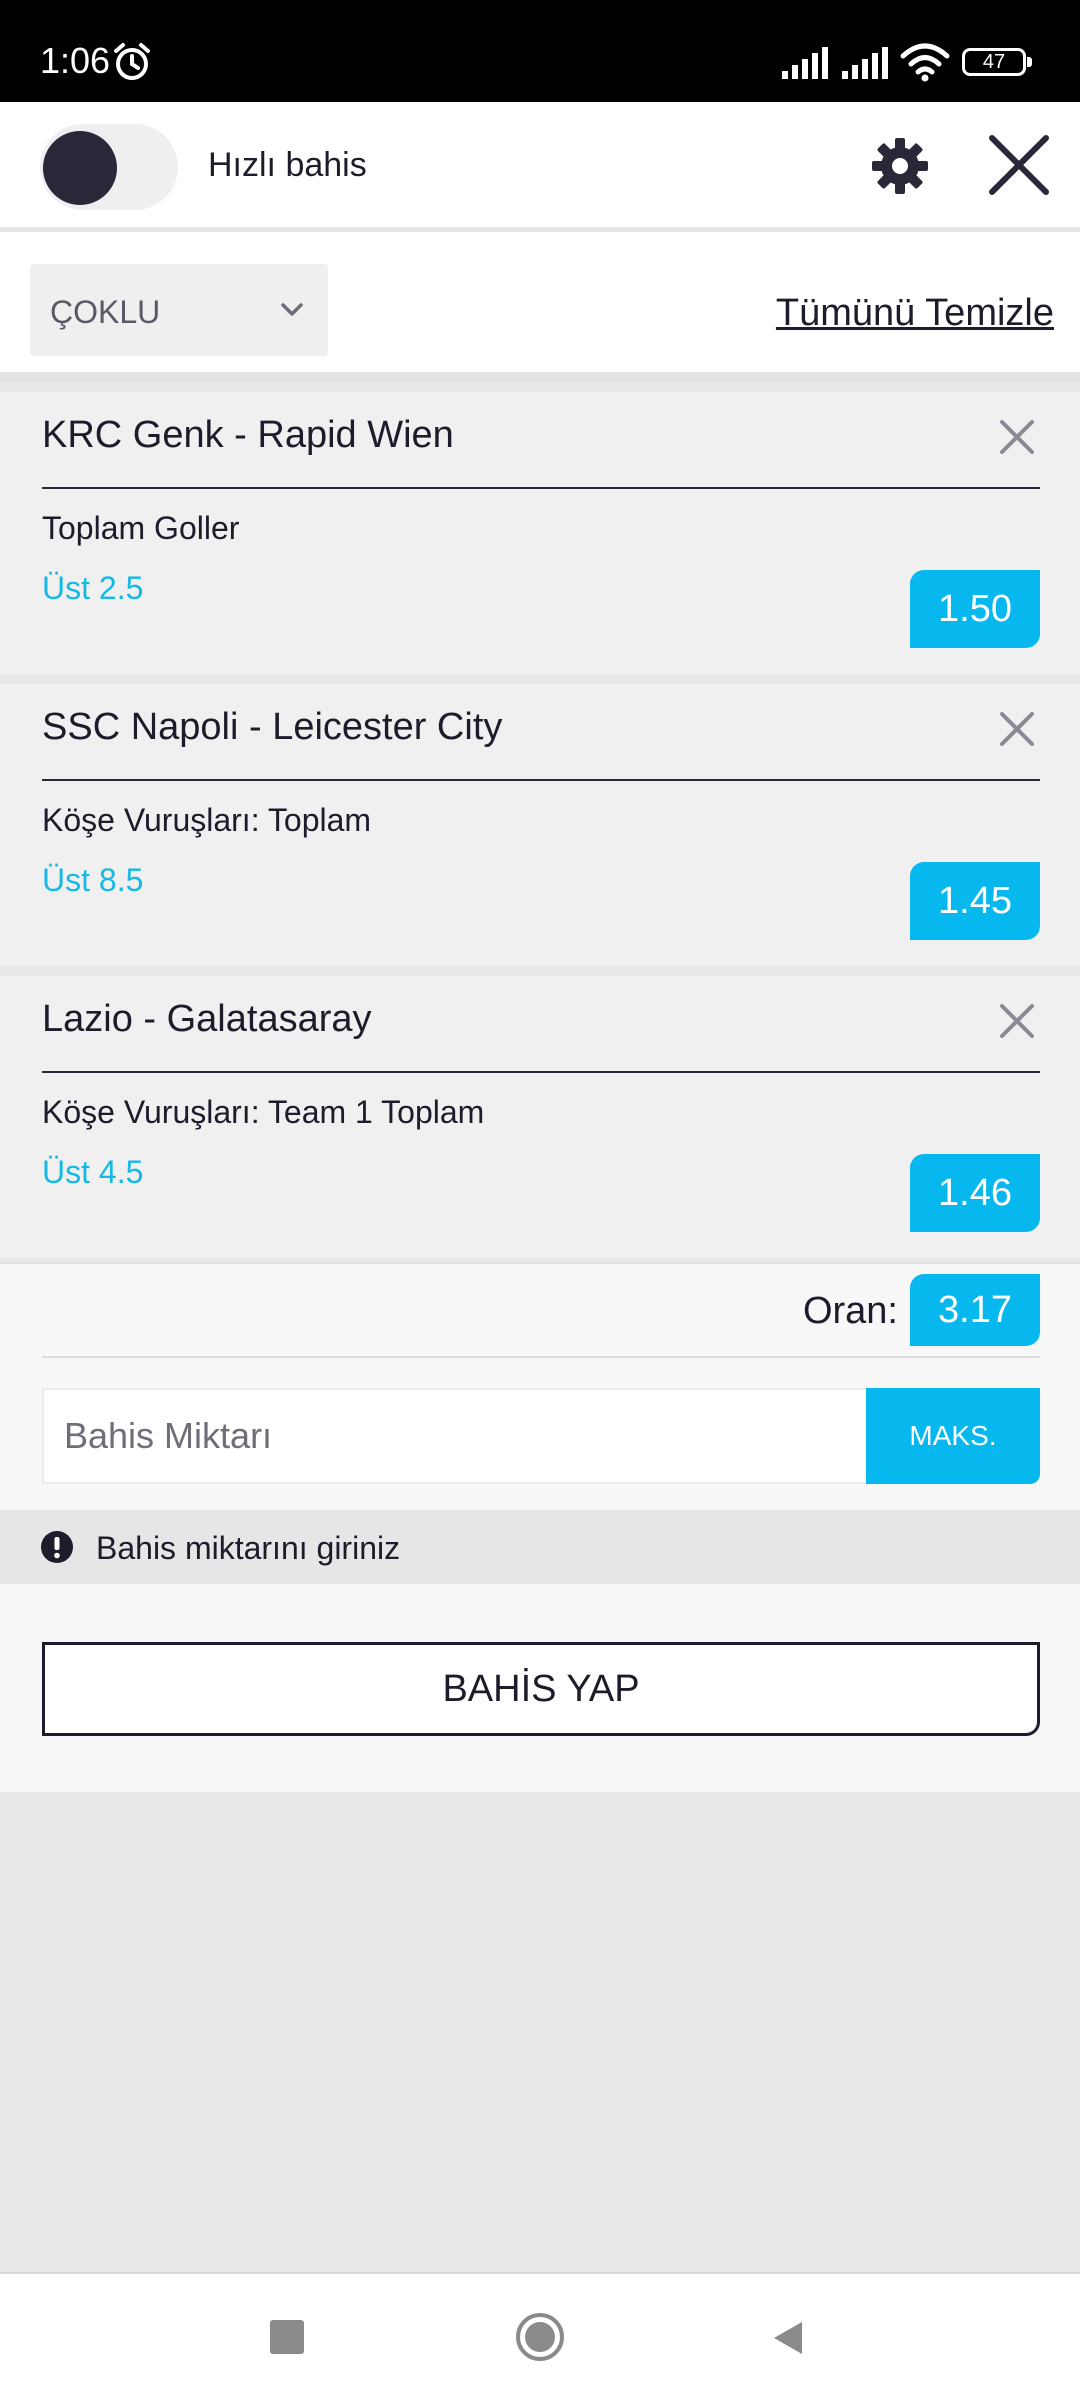 The height and width of the screenshot is (2400, 1080). What do you see at coordinates (57, 1547) in the screenshot?
I see `alert-icon` at bounding box center [57, 1547].